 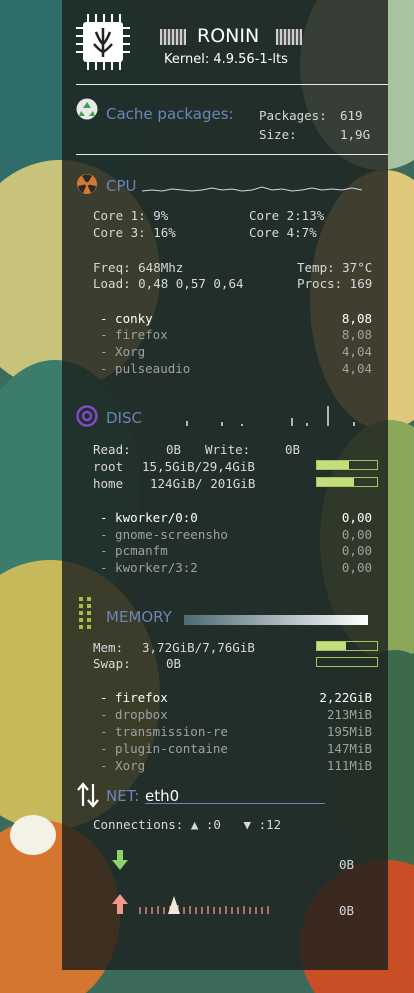 What do you see at coordinates (108, 647) in the screenshot?
I see `mem-label: Mem:` at bounding box center [108, 647].